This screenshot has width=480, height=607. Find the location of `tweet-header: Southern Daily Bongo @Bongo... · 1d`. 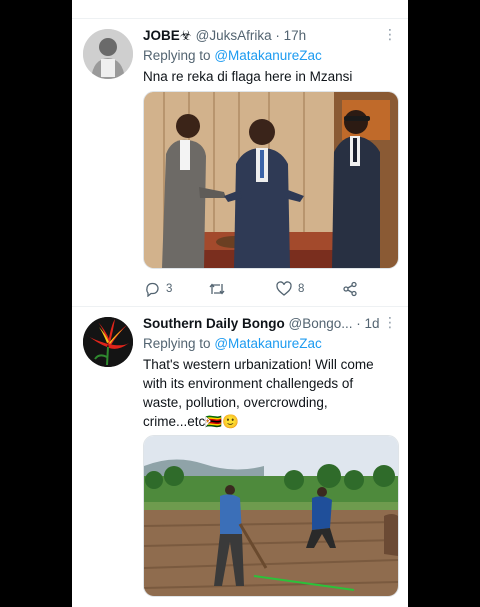

tweet-header: Southern Daily Bongo @Bongo... · 1d is located at coordinates (261, 323).